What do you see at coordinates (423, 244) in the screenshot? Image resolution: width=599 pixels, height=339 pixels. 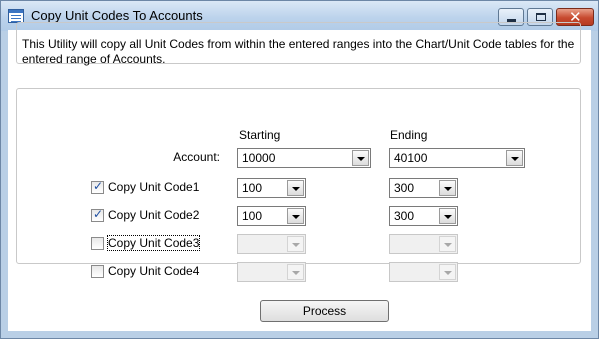 I see `unit-code3-ending-select` at bounding box center [423, 244].